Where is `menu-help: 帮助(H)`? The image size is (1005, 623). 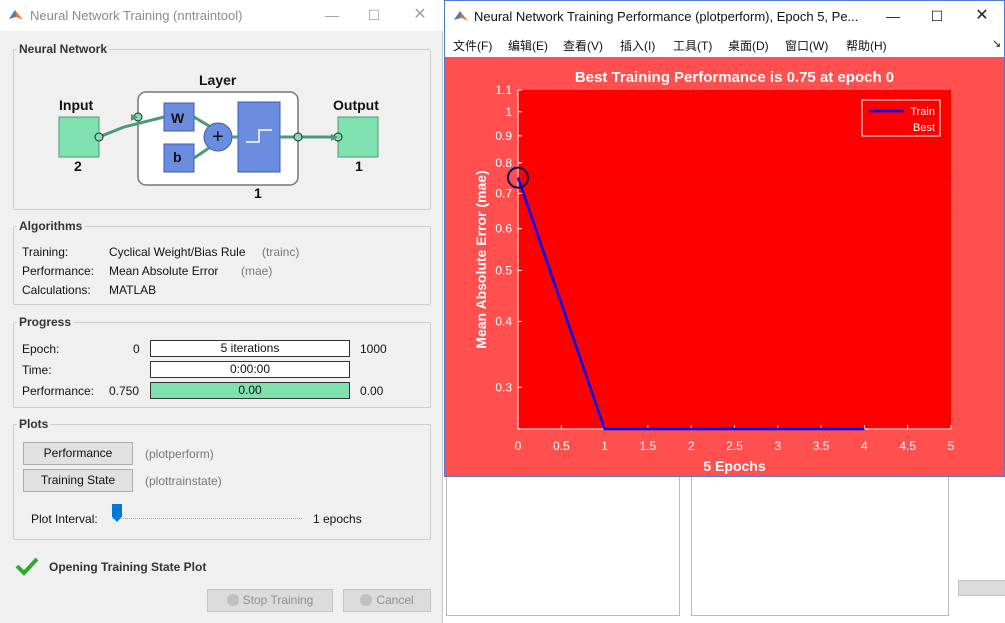 menu-help: 帮助(H) is located at coordinates (866, 45).